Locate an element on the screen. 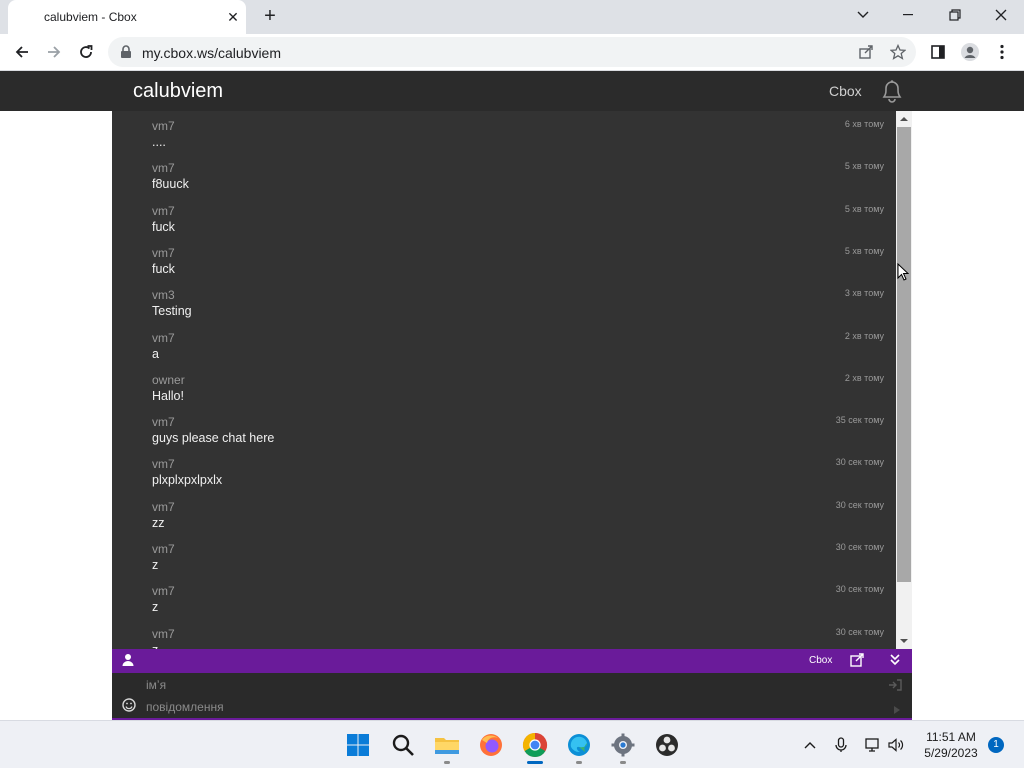 The width and height of the screenshot is (1024, 768). more-menu-icon is located at coordinates (1002, 52).